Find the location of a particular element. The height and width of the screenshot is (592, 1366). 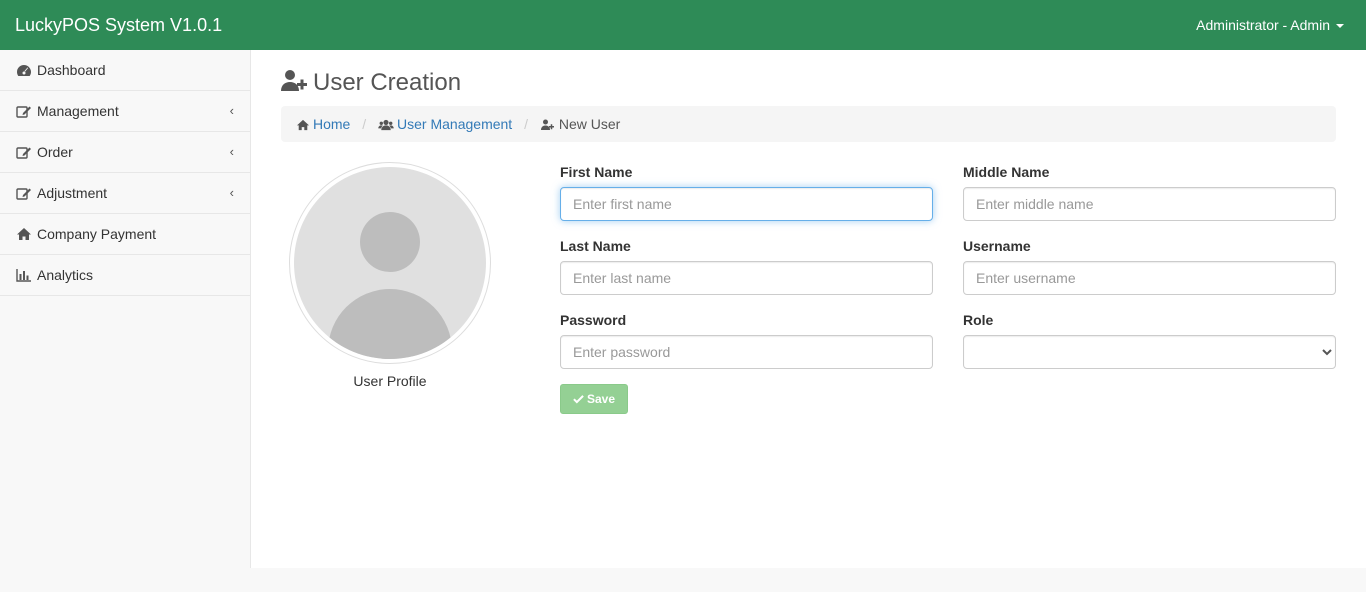

username-input is located at coordinates (1149, 278).